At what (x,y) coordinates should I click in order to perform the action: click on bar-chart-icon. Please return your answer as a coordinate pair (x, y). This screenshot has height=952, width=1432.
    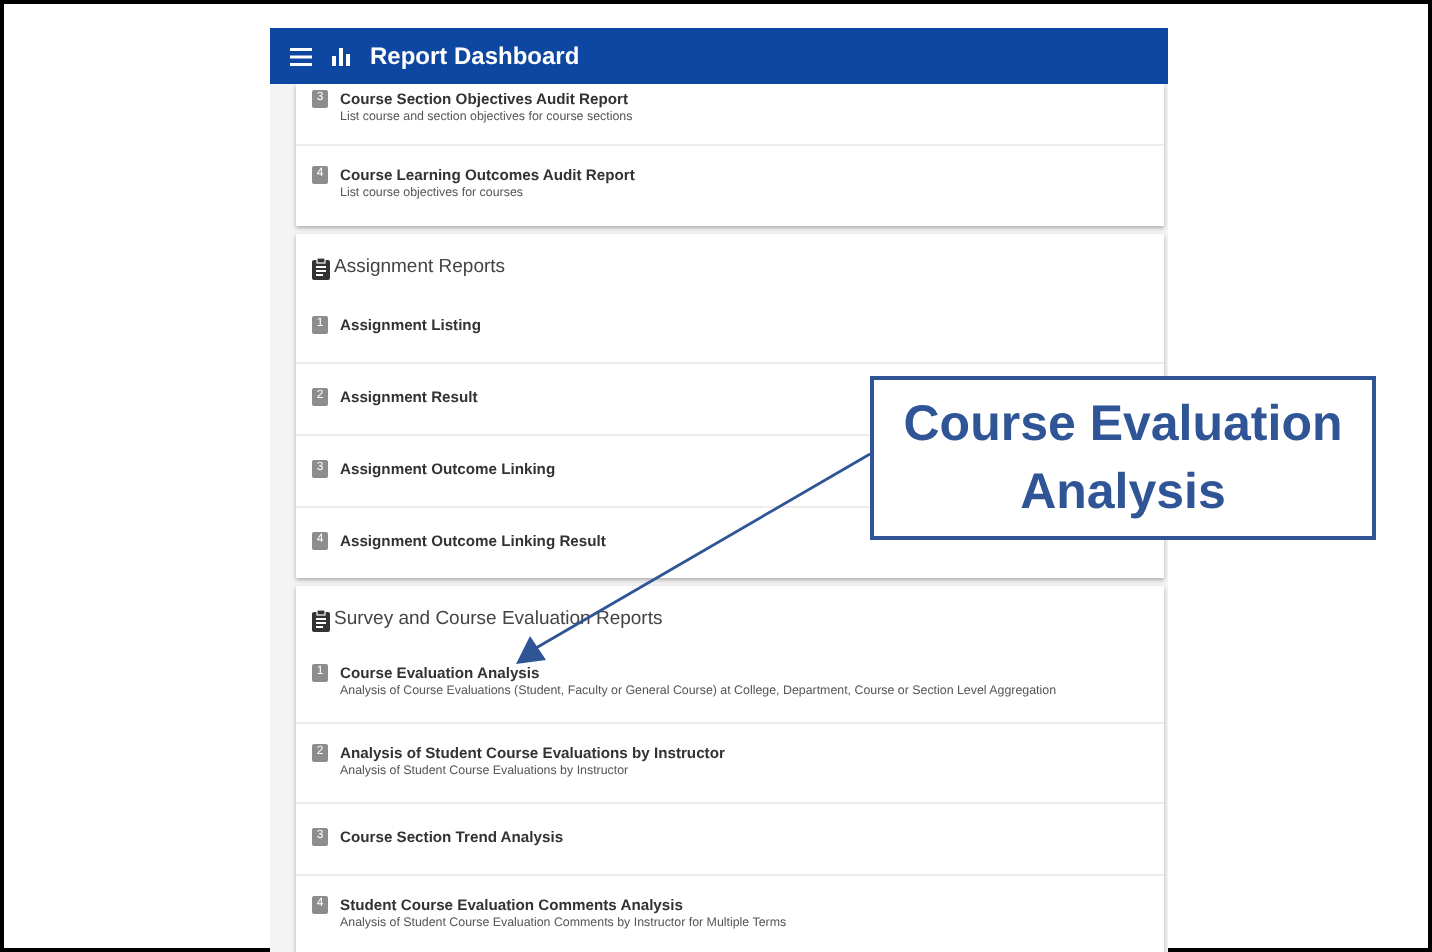
    Looking at the image, I should click on (341, 56).